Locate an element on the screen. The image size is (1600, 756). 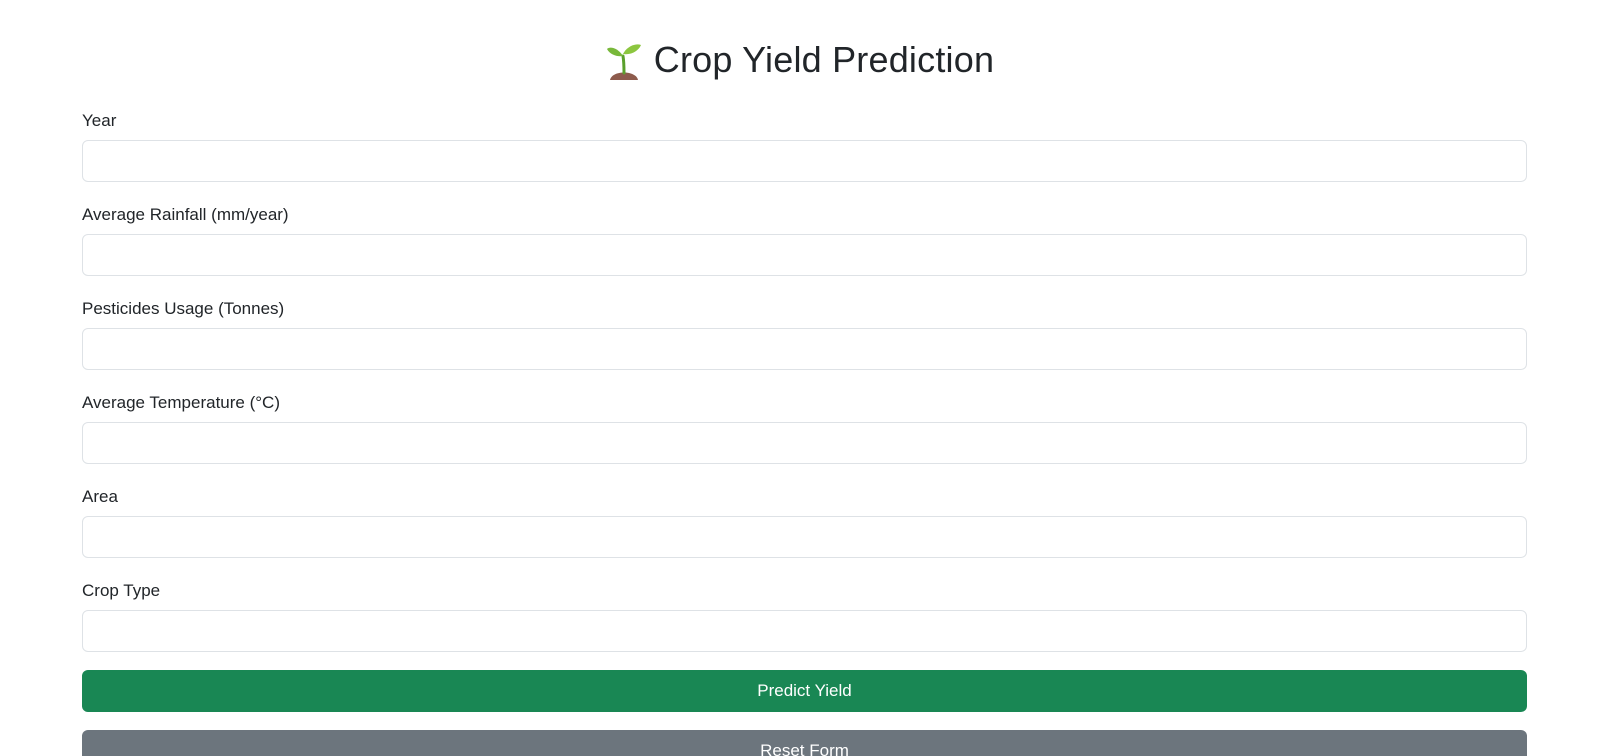
crop-type-label: Crop Type is located at coordinates (121, 590).